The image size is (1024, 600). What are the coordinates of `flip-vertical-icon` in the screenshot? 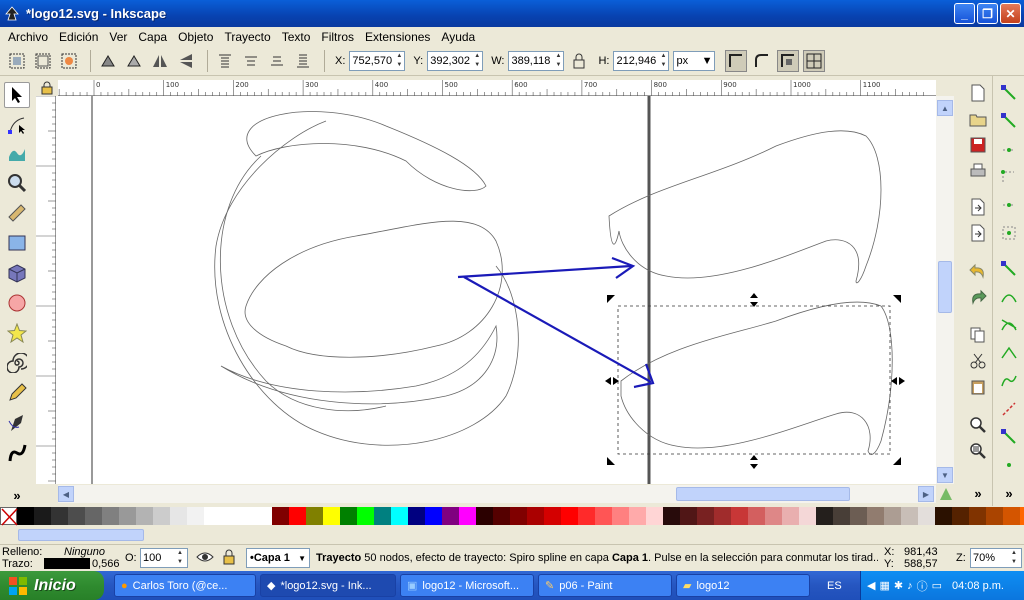 It's located at (186, 61).